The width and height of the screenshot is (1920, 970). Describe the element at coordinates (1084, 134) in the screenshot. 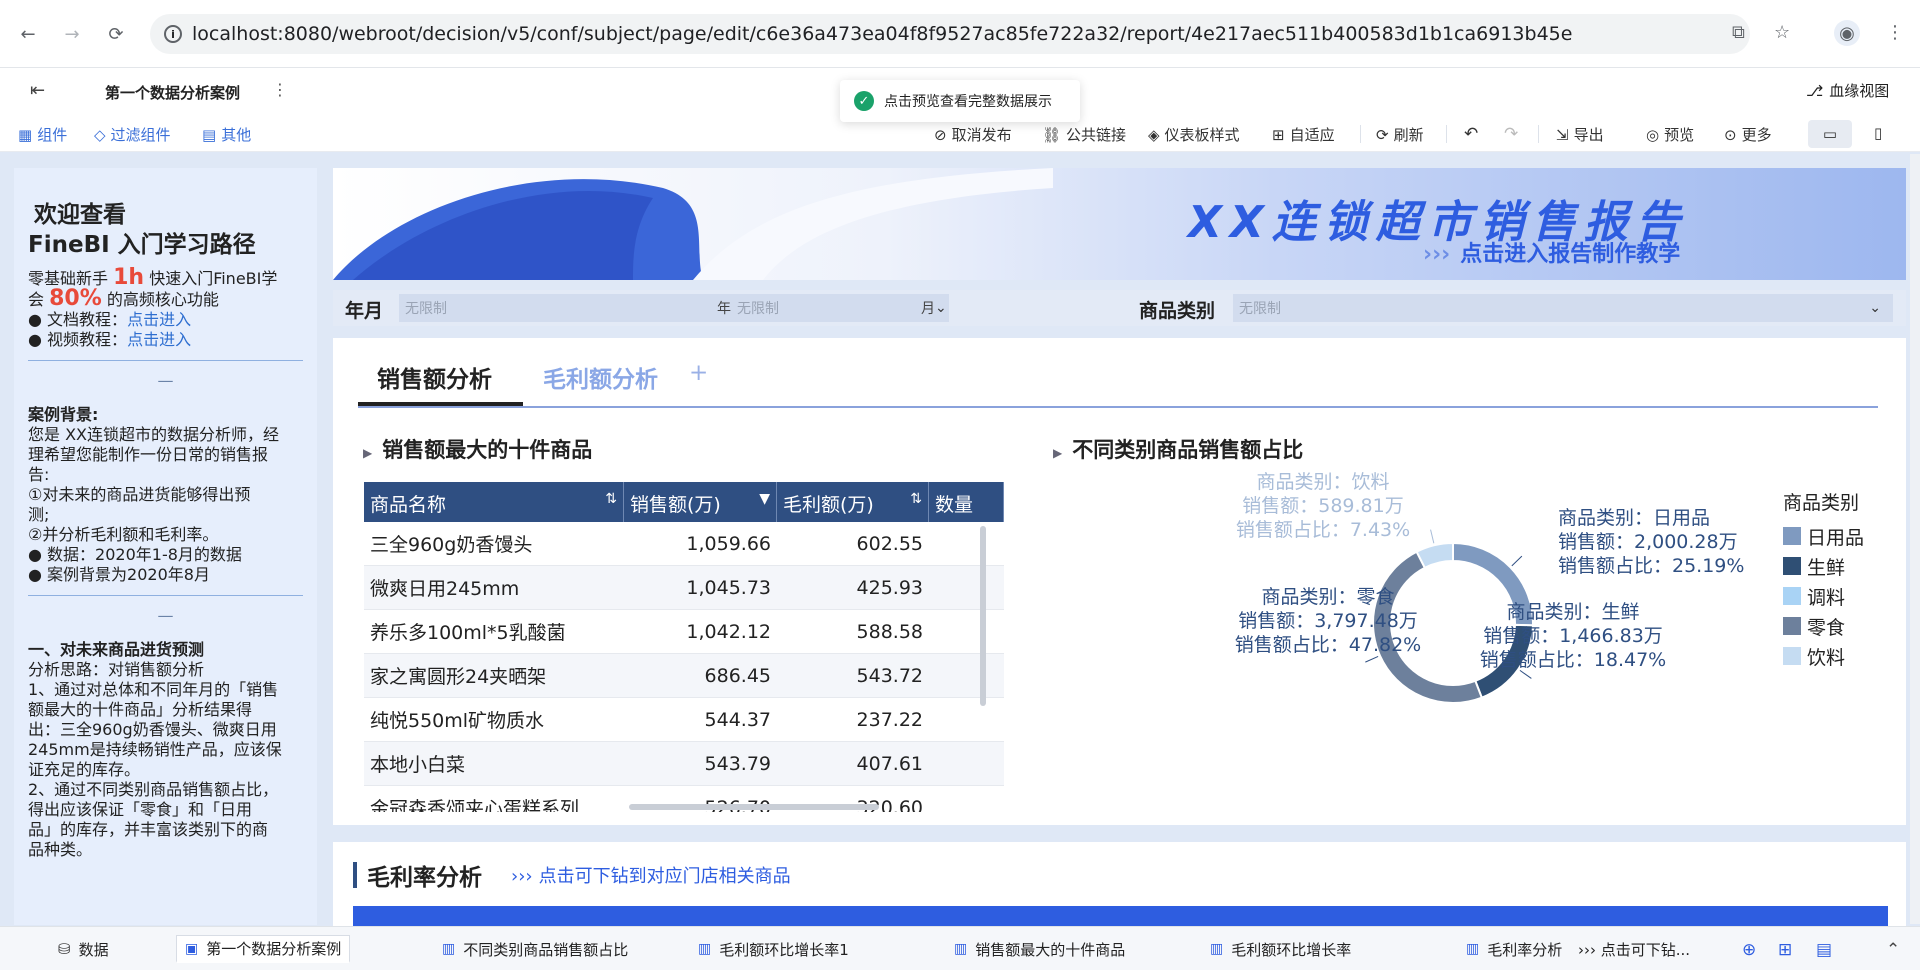

I see `public-link-button: ⛓ 公共链接` at that location.